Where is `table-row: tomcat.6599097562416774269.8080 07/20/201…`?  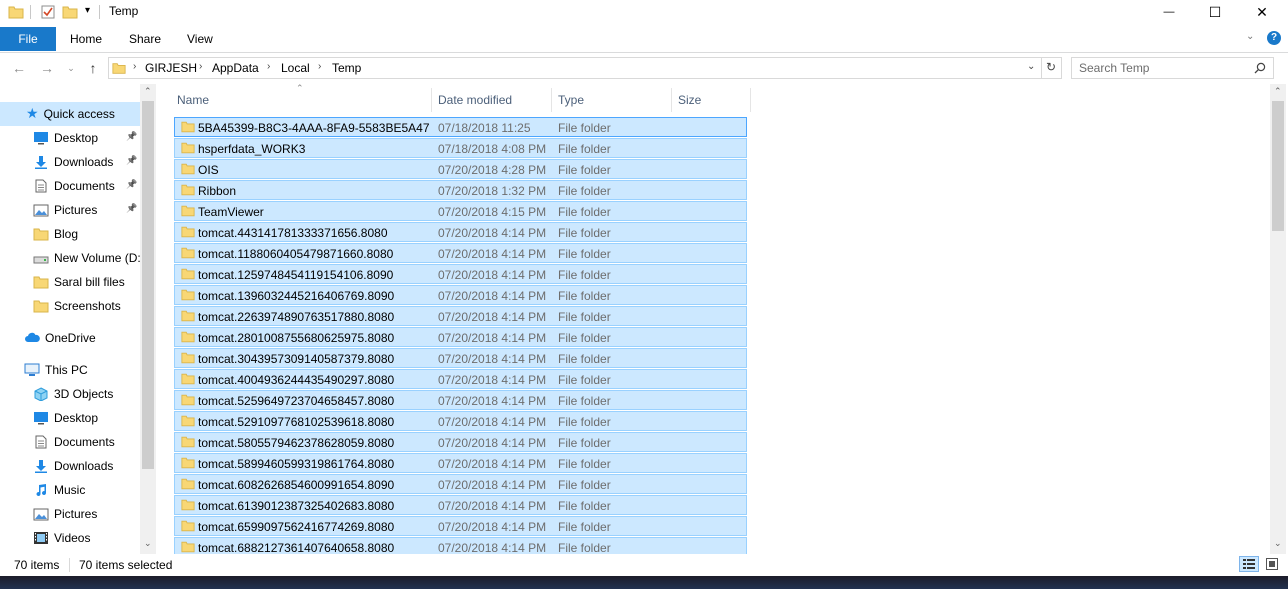 table-row: tomcat.6599097562416774269.8080 07/20/201… is located at coordinates (460, 526).